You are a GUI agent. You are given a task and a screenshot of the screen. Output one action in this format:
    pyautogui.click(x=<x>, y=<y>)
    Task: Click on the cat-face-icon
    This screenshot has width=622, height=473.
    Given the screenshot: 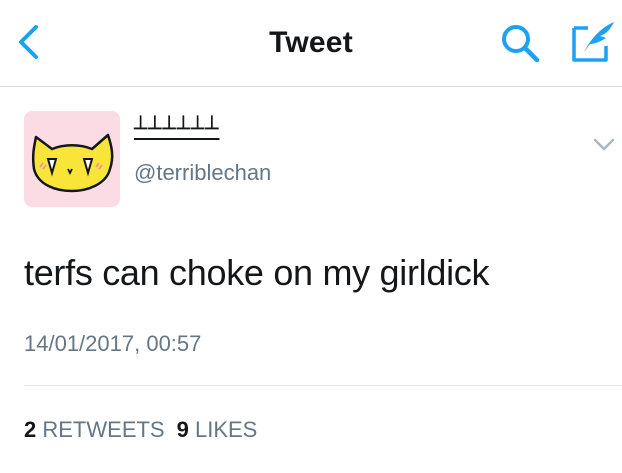 What is the action you would take?
    pyautogui.click(x=72, y=163)
    